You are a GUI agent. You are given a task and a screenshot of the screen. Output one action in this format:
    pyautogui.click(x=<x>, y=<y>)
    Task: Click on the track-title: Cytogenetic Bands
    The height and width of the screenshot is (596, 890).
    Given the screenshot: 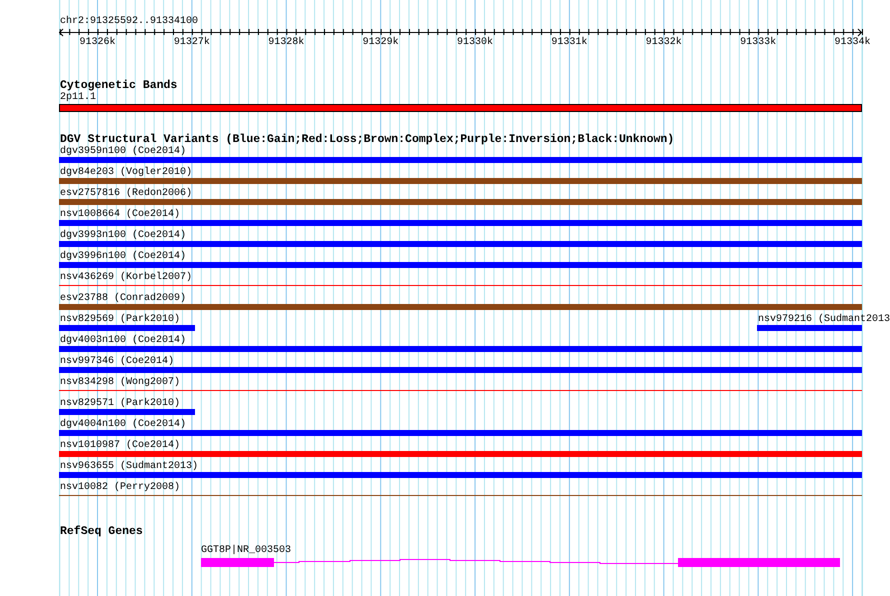 What is the action you would take?
    pyautogui.click(x=119, y=85)
    